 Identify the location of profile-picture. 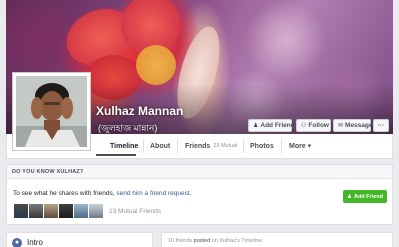
(51, 111).